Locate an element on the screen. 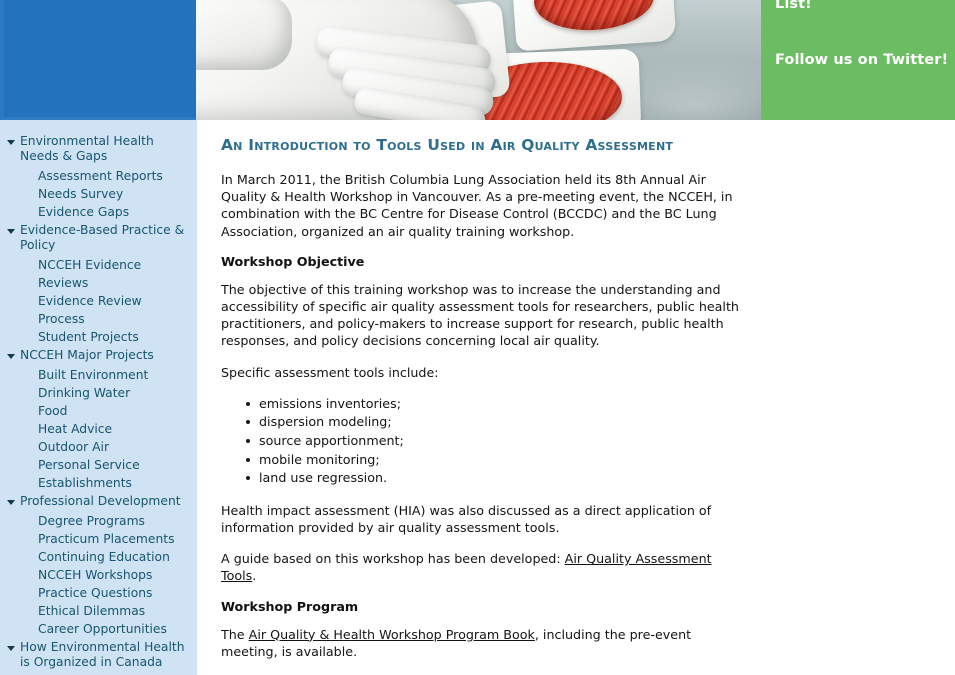 The height and width of the screenshot is (675, 955). program-prefix-text: The is located at coordinates (235, 634).